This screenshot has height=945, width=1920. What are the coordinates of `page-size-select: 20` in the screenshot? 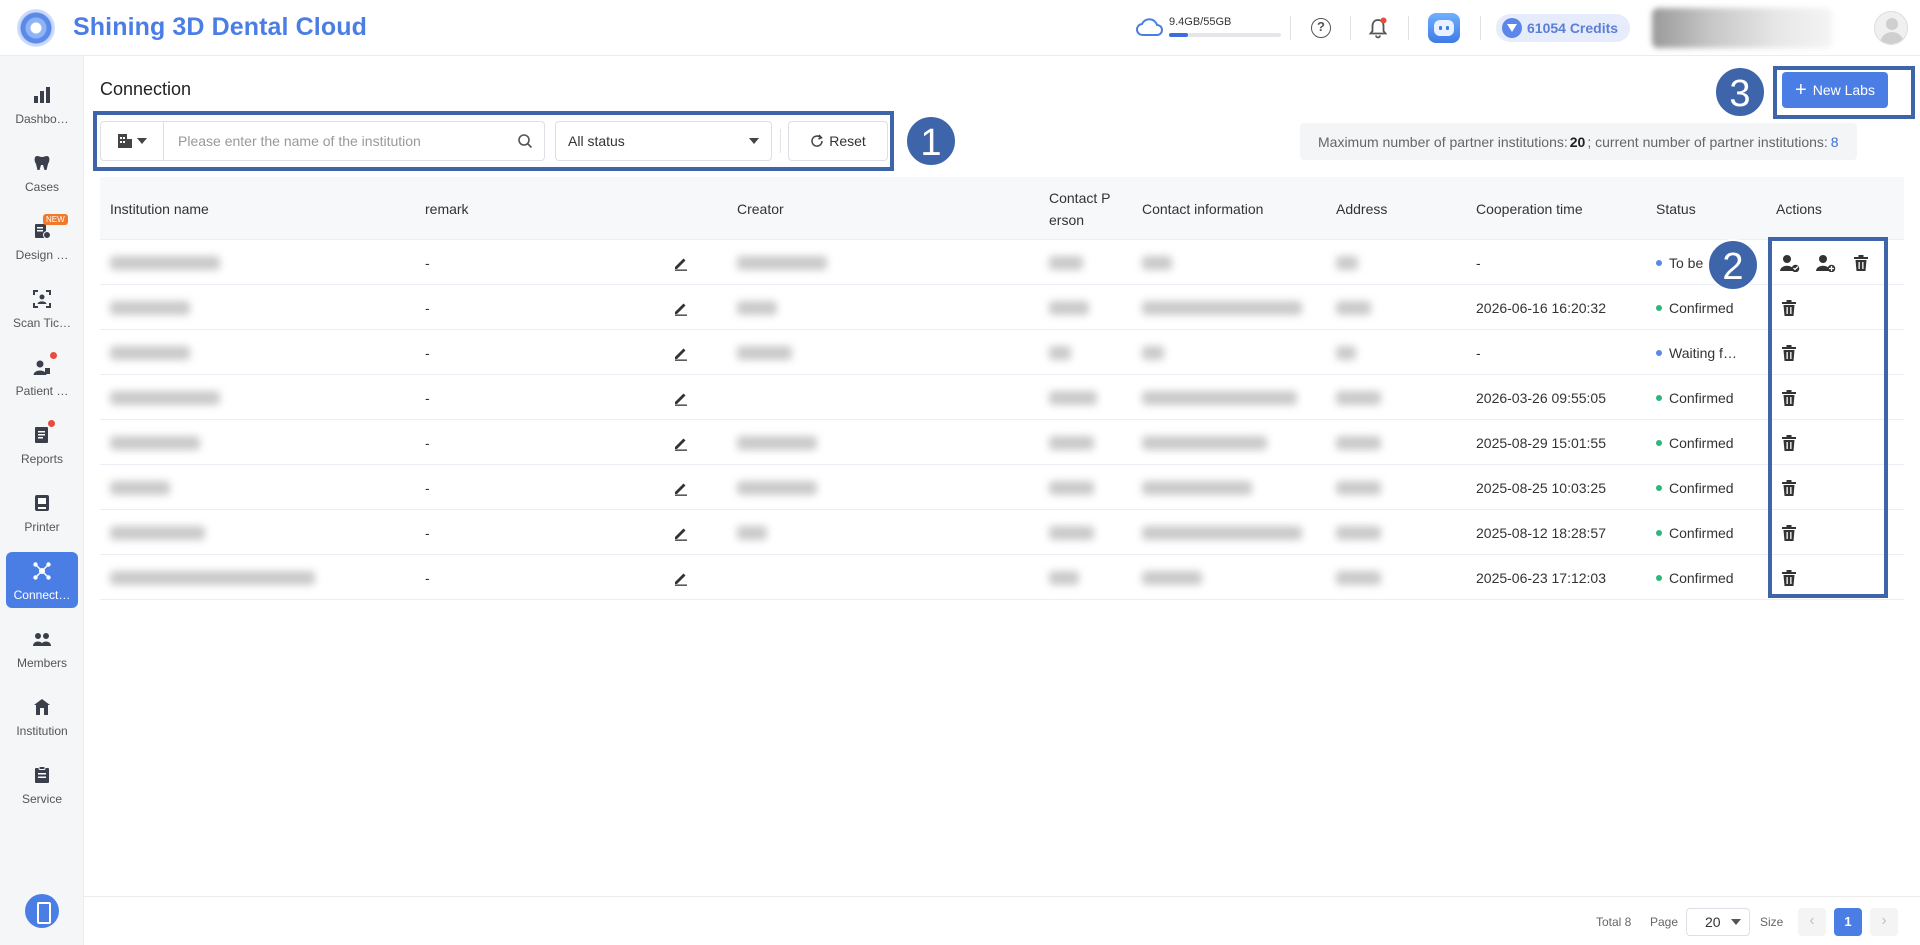 It's located at (1718, 922).